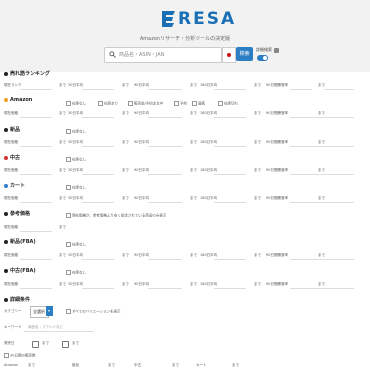 The width and height of the screenshot is (370, 371). I want to click on date-row: 発売日 まで まで, so click(185, 344).